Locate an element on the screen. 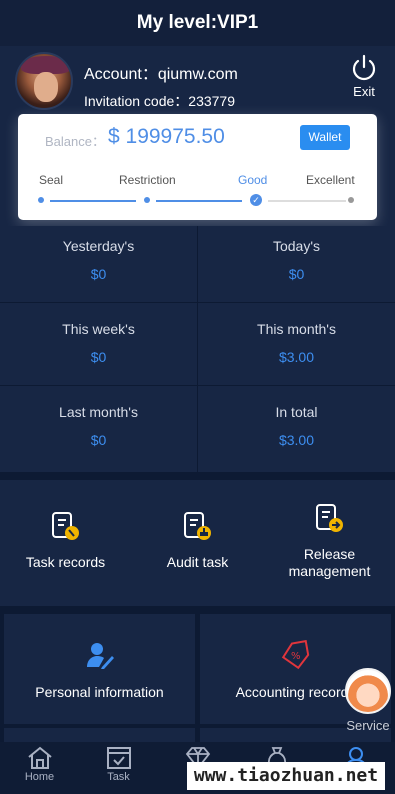  home-icon is located at coordinates (39, 757).